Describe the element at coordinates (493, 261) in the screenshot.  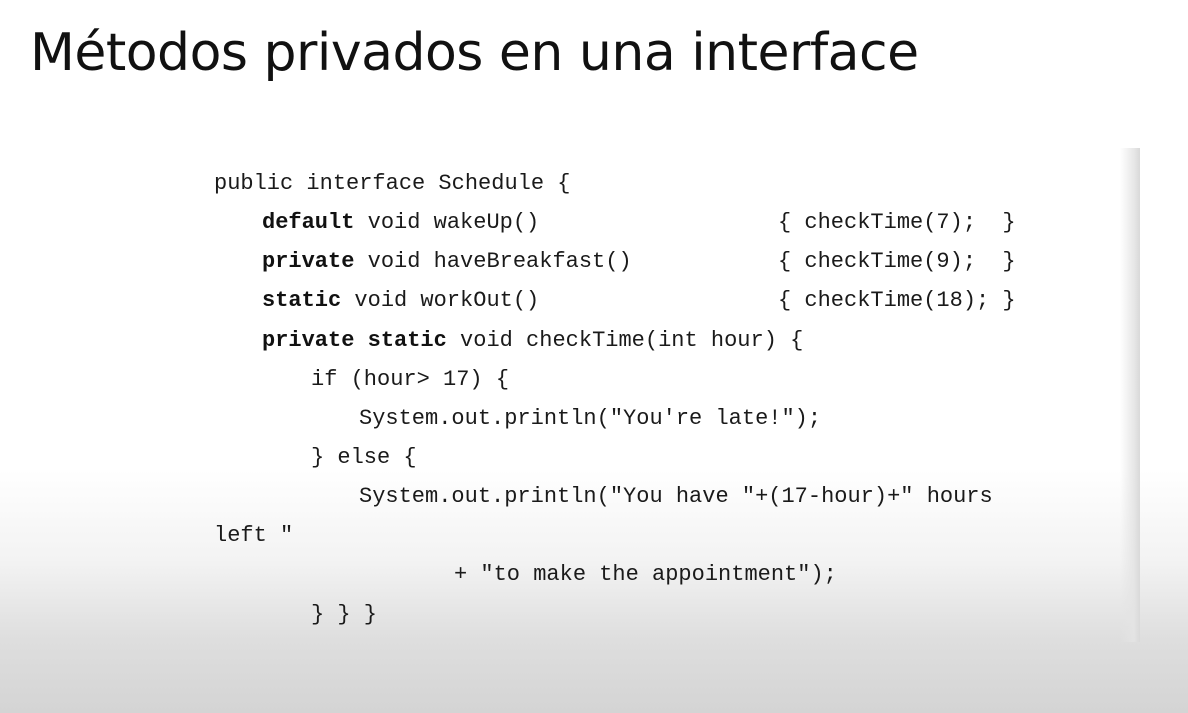
I see `method-signature-havebreakfast: void haveBreakfast()` at that location.